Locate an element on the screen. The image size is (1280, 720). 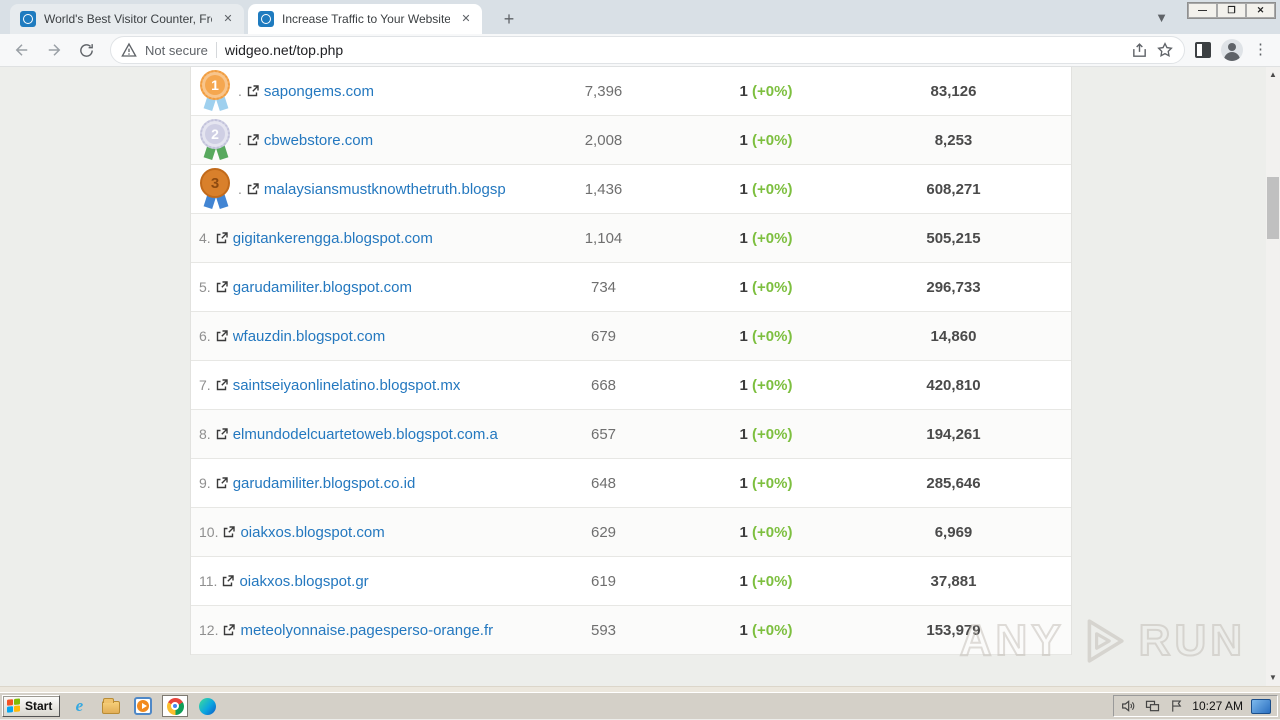
total-cell: 194,261 is located at coordinates (953, 434).